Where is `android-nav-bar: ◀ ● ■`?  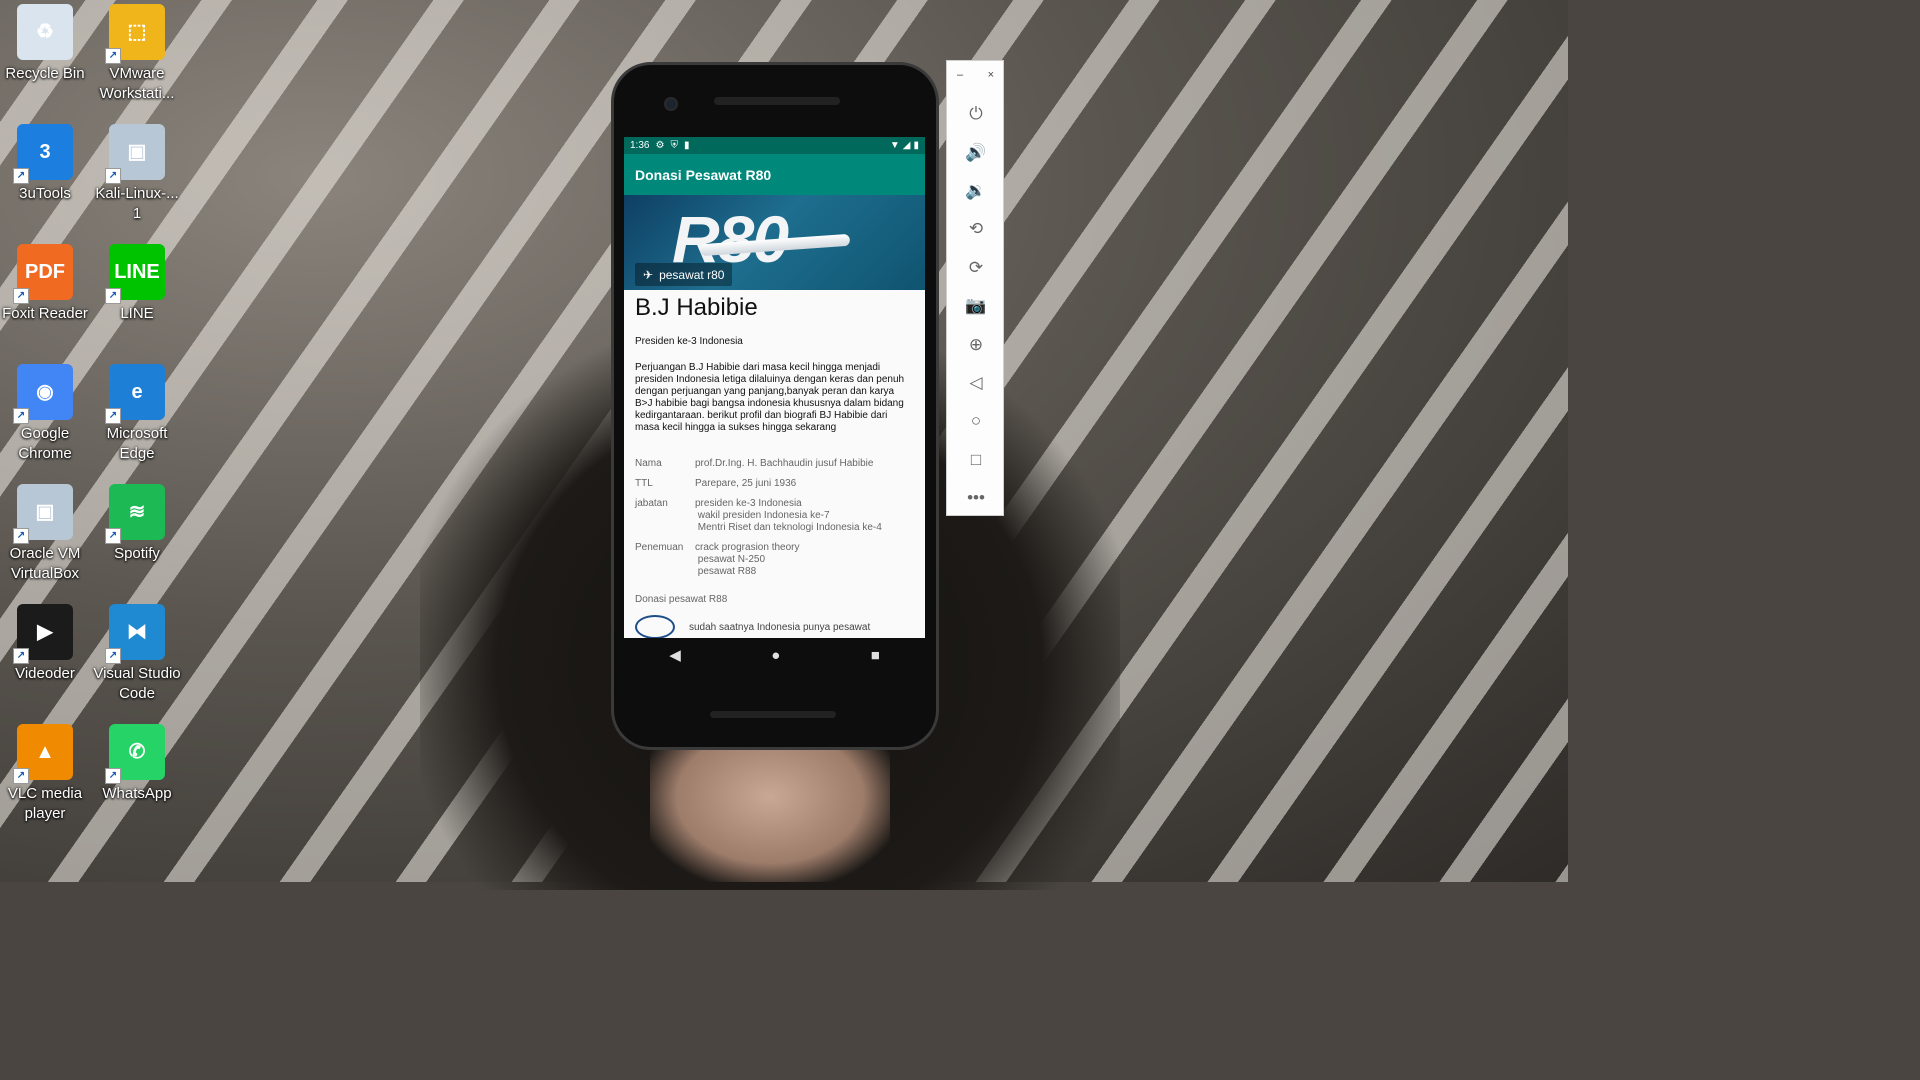 android-nav-bar: ◀ ● ■ is located at coordinates (774, 655).